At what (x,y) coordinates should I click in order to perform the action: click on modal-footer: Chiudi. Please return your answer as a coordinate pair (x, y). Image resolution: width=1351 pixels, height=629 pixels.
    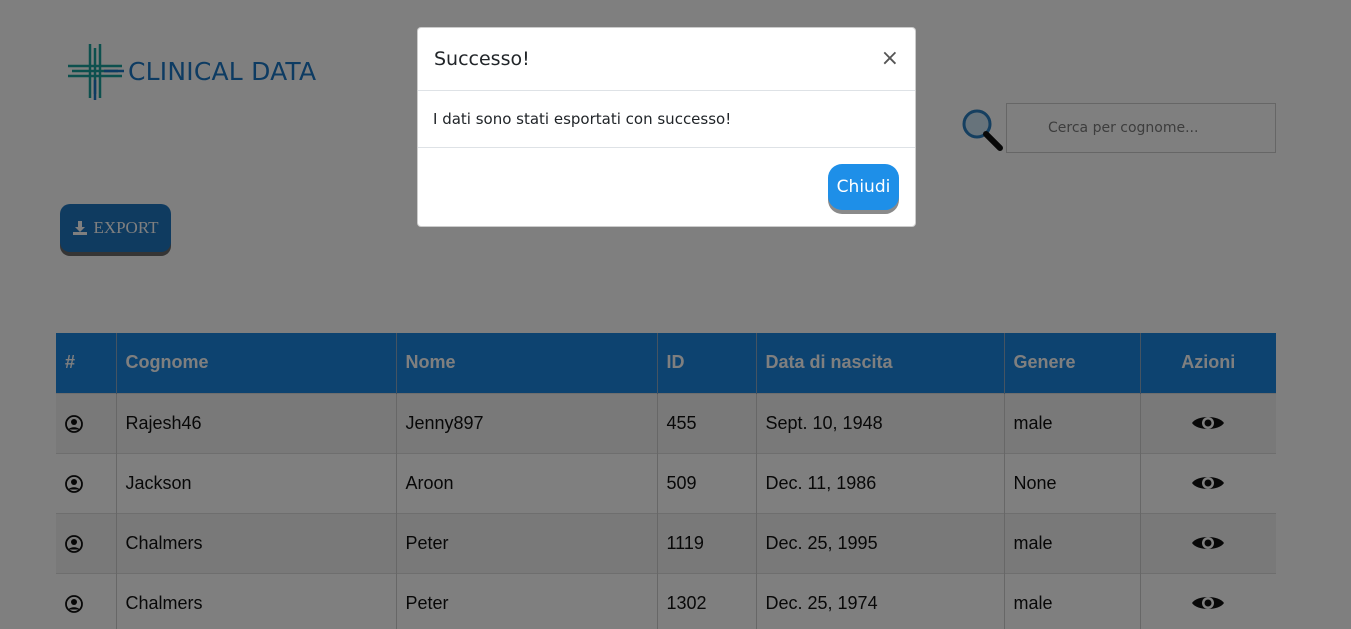
    Looking at the image, I should click on (666, 187).